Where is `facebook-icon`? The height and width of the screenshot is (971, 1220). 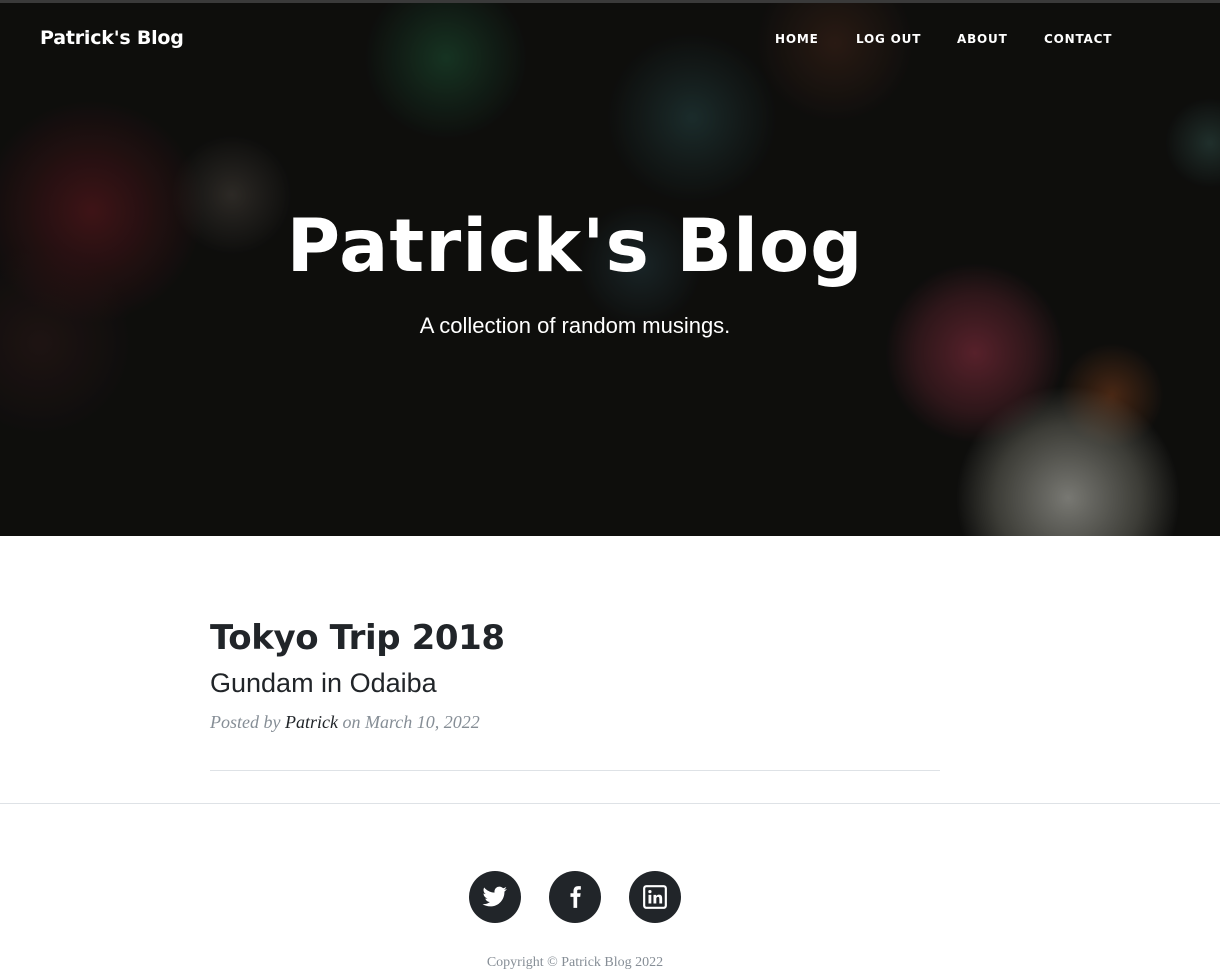
facebook-icon is located at coordinates (575, 897).